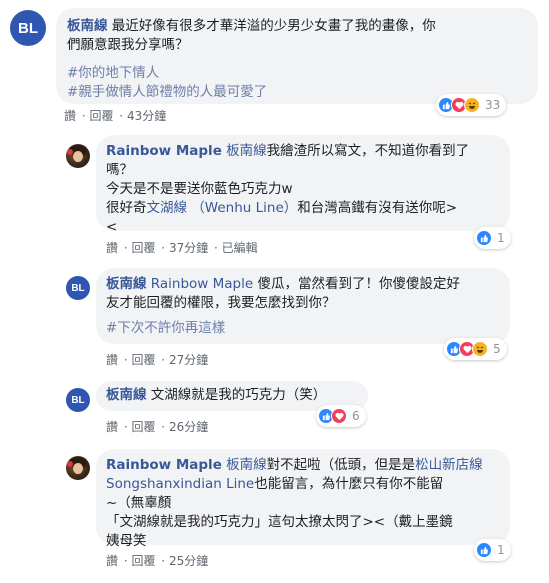 This screenshot has width=549, height=583. What do you see at coordinates (119, 170) in the screenshot?
I see `comment-line: 嗎？` at bounding box center [119, 170].